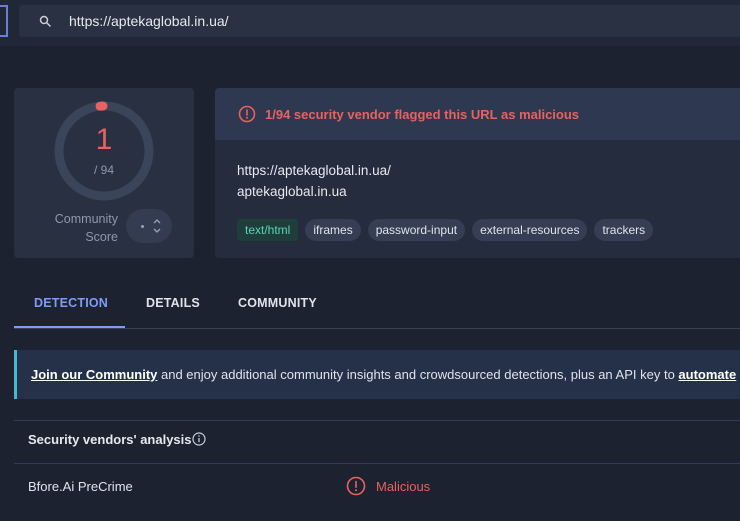 The image size is (740, 521). I want to click on join-community-link: Join our Community, so click(94, 374).